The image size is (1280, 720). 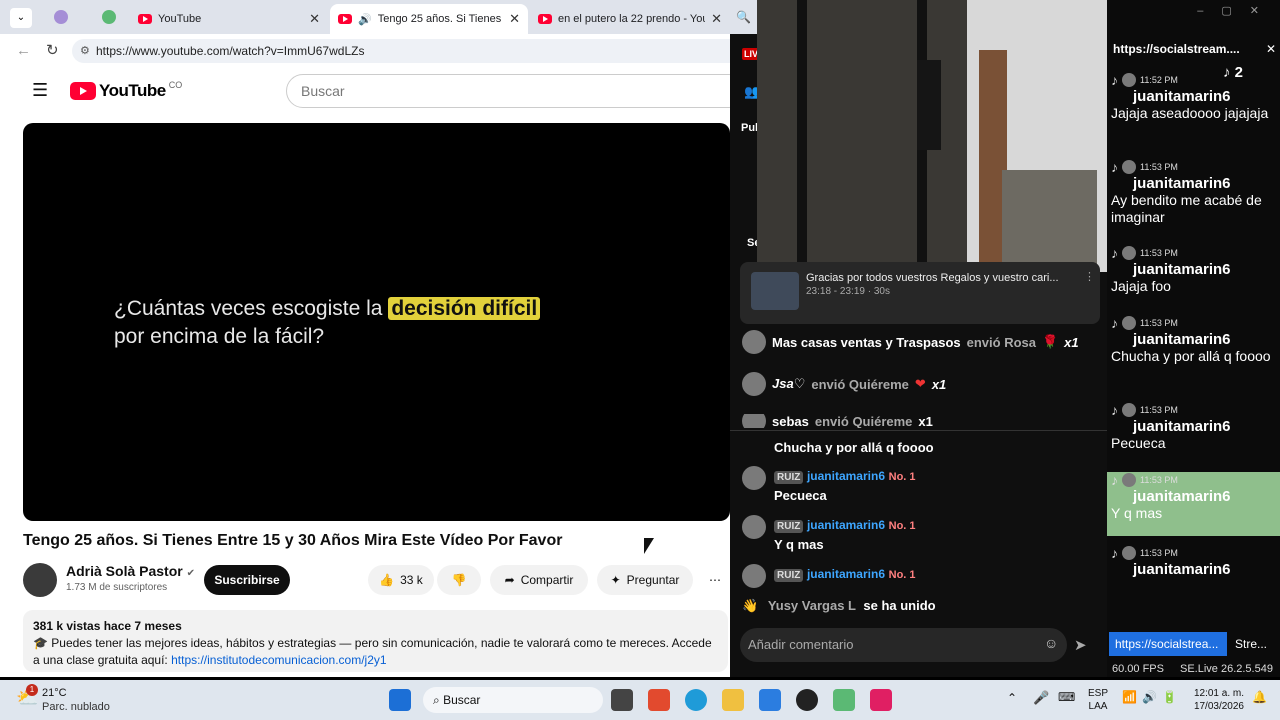 I want to click on caption-highlight: decisión difícil, so click(x=464, y=308).